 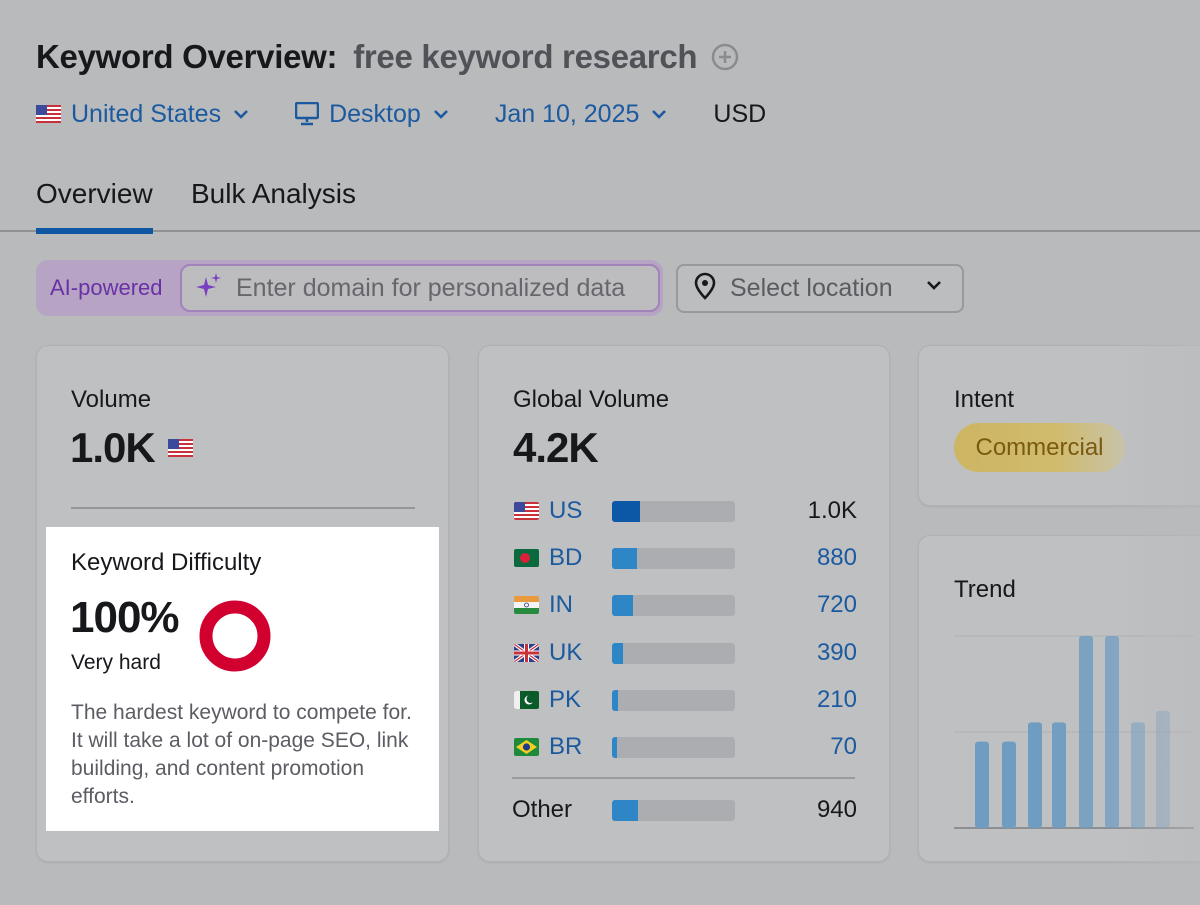 What do you see at coordinates (542, 809) in the screenshot?
I see `other-label: Other` at bounding box center [542, 809].